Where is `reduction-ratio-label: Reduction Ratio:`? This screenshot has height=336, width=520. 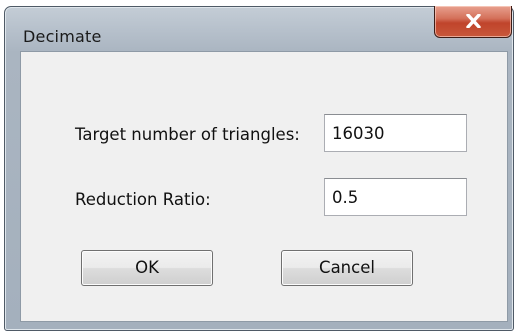
reduction-ratio-label: Reduction Ratio: is located at coordinates (143, 199).